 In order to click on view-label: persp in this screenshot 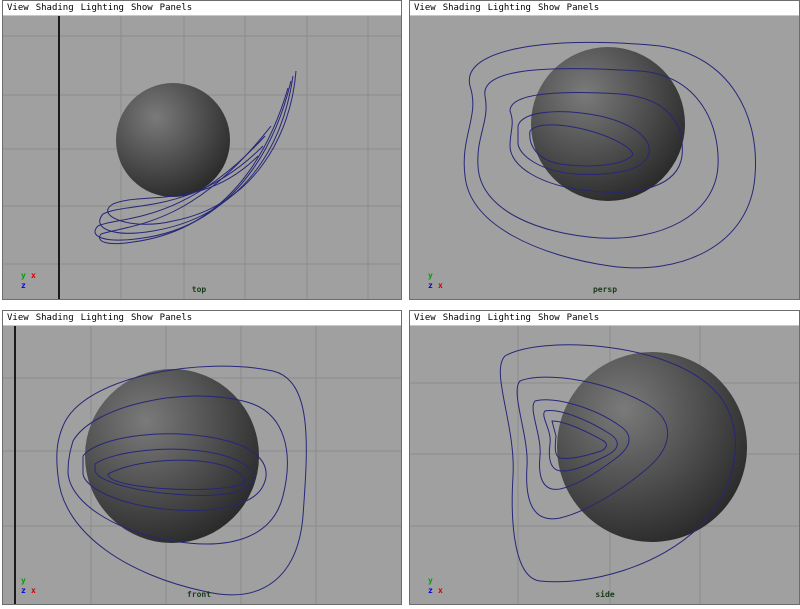, I will do `click(605, 289)`.